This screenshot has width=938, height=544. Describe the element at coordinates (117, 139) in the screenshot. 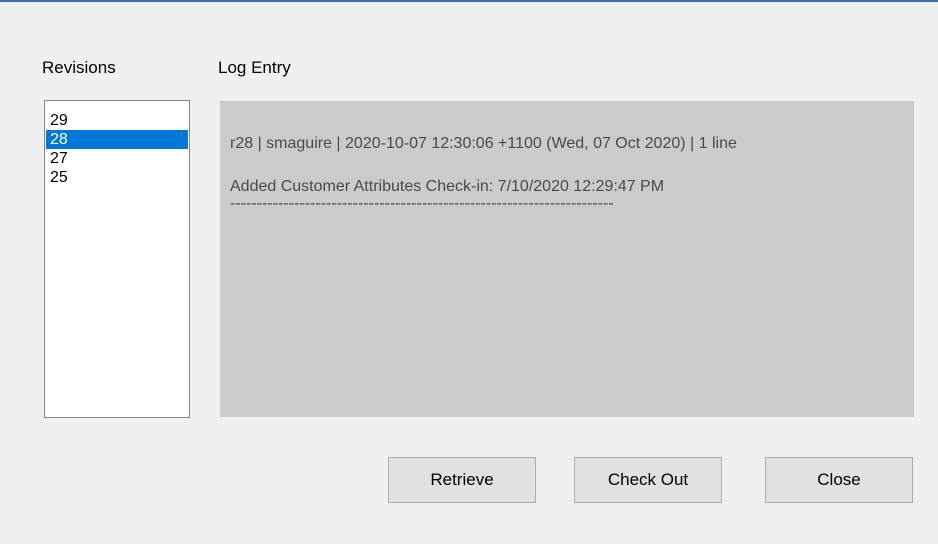

I see `revision-item-28: 28` at that location.